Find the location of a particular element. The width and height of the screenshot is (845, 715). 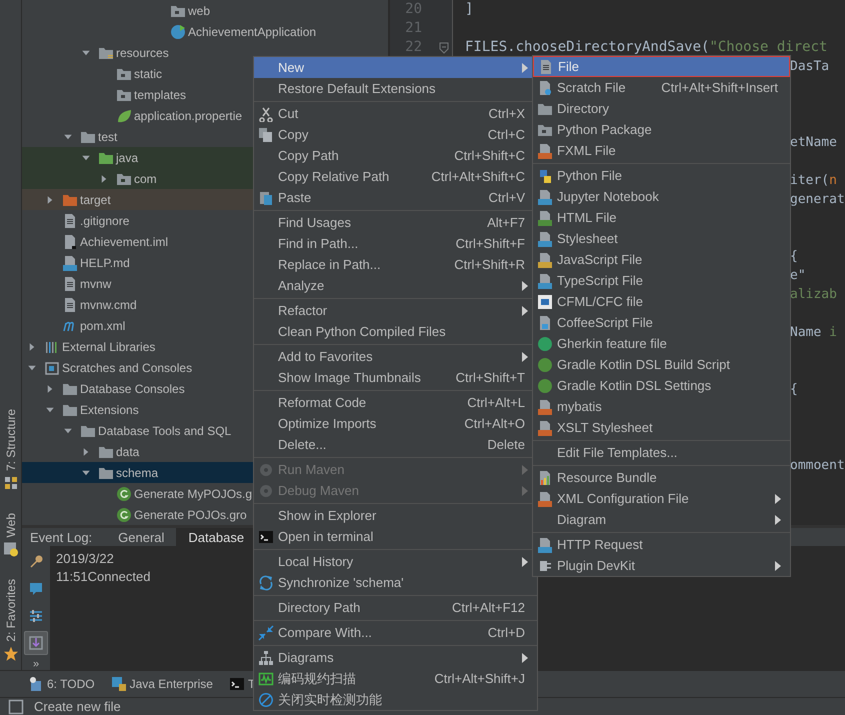

clipboard-icon is located at coordinates (266, 198).